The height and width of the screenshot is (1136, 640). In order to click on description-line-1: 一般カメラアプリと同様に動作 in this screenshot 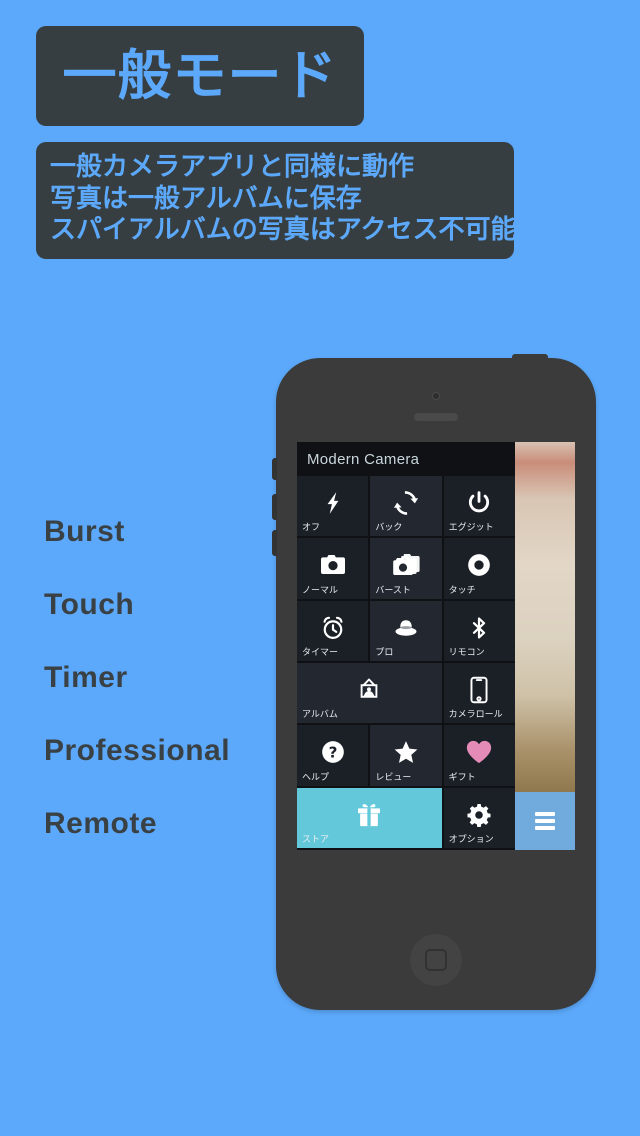, I will do `click(232, 167)`.